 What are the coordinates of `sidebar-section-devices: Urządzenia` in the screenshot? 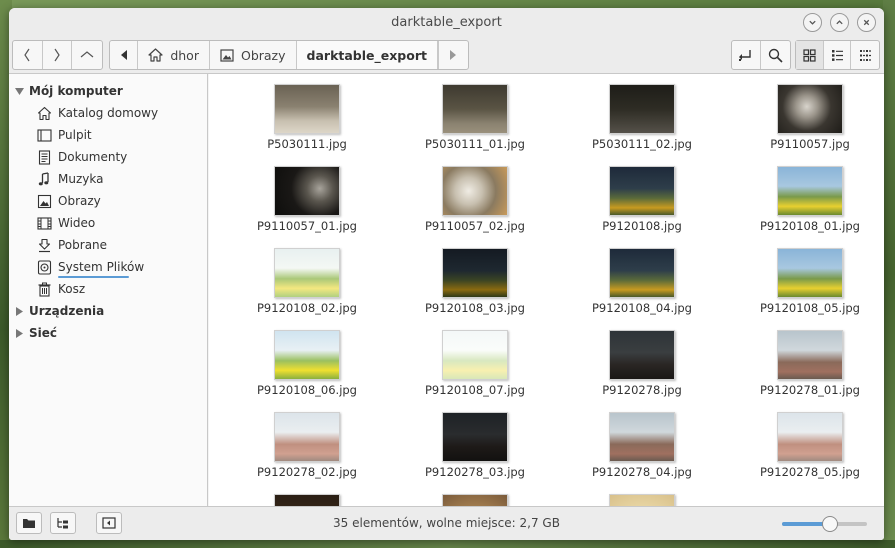 It's located at (108, 311).